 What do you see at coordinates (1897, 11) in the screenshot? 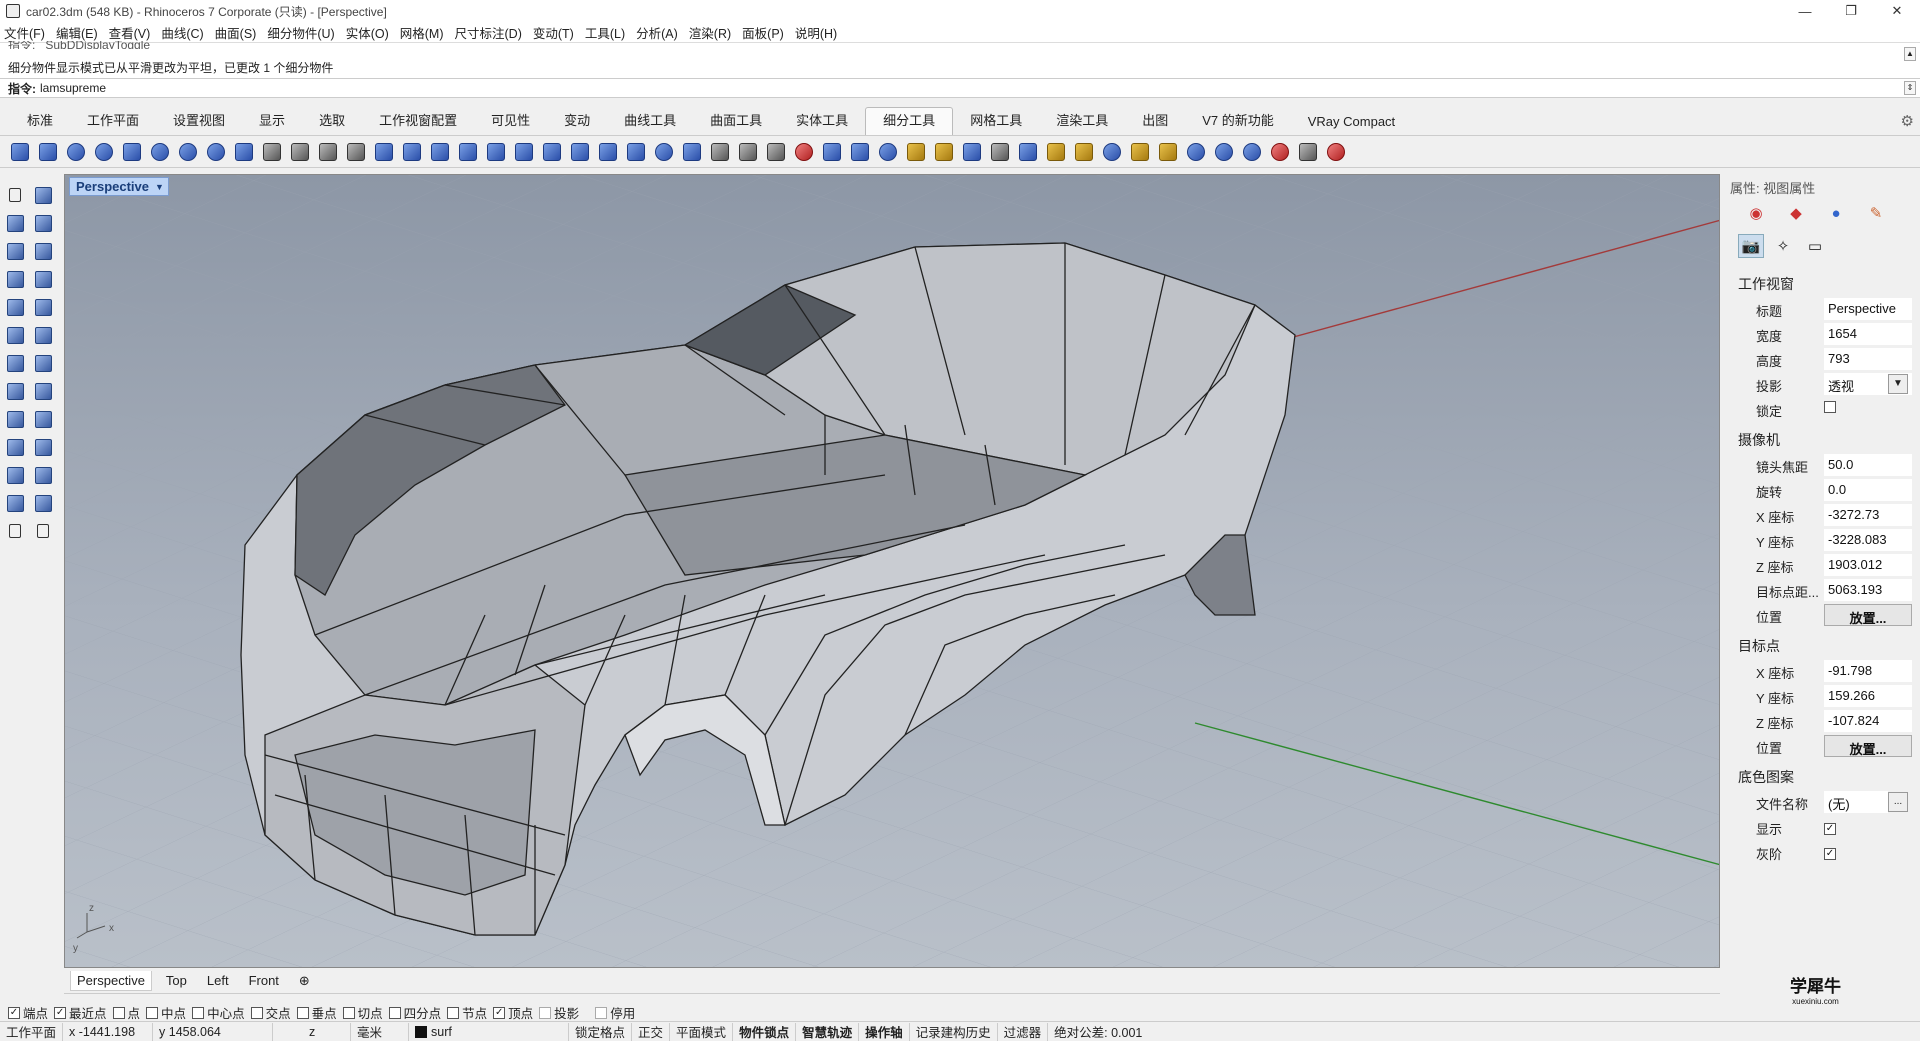
I see `close-button: ✕` at bounding box center [1897, 11].